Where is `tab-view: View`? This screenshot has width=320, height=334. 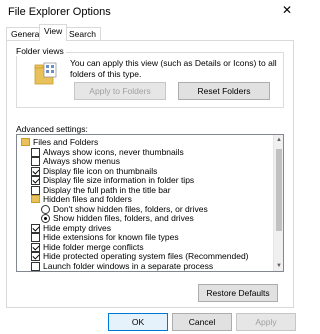 tab-view: View is located at coordinates (53, 32).